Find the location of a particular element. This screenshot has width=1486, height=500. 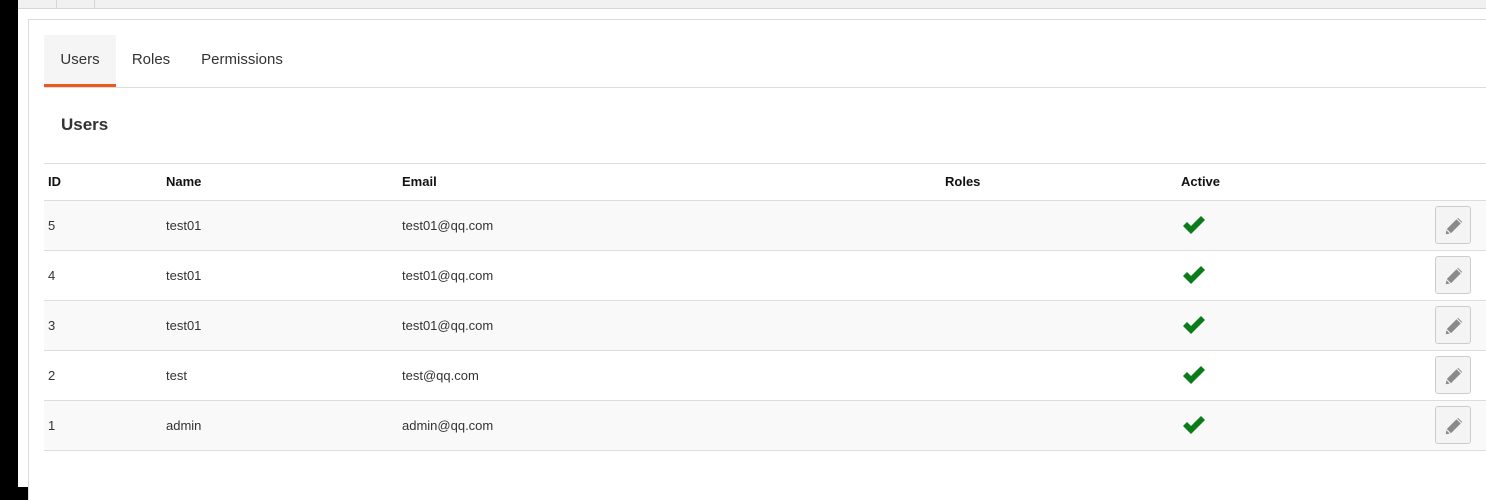

cell-email: test@qq.com is located at coordinates (440, 375).